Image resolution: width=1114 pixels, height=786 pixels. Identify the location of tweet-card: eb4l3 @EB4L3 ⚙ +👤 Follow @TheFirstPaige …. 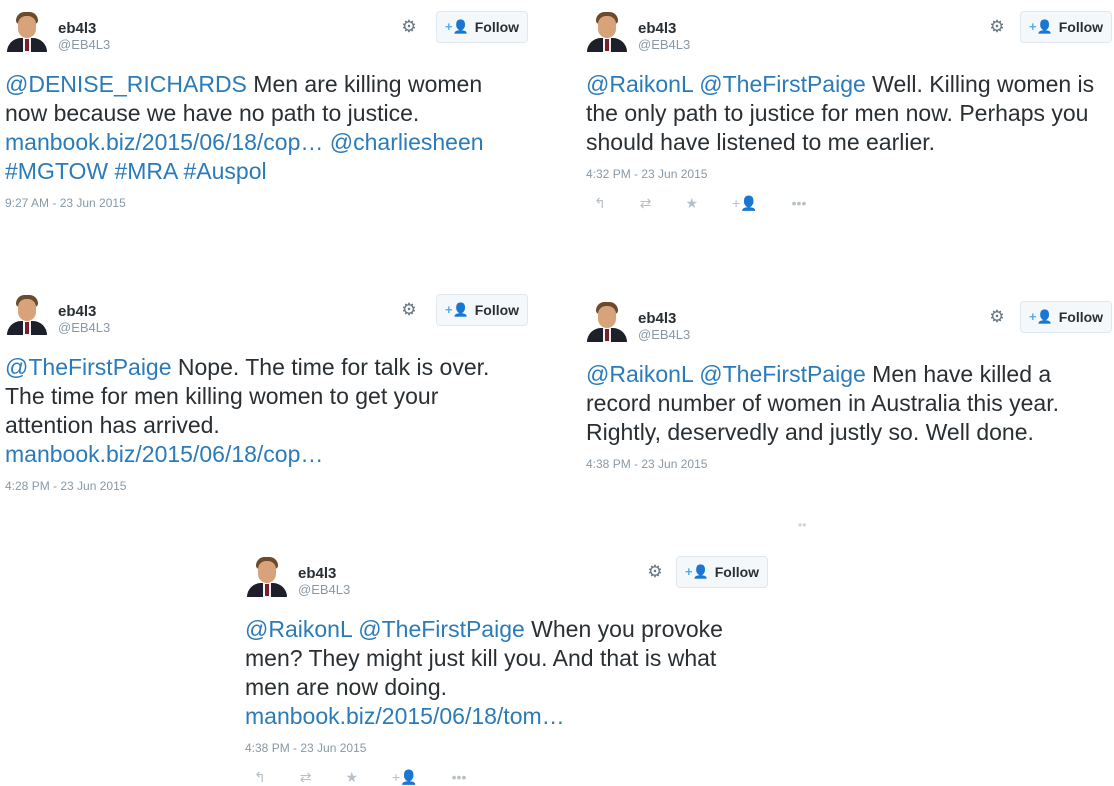
(270, 388).